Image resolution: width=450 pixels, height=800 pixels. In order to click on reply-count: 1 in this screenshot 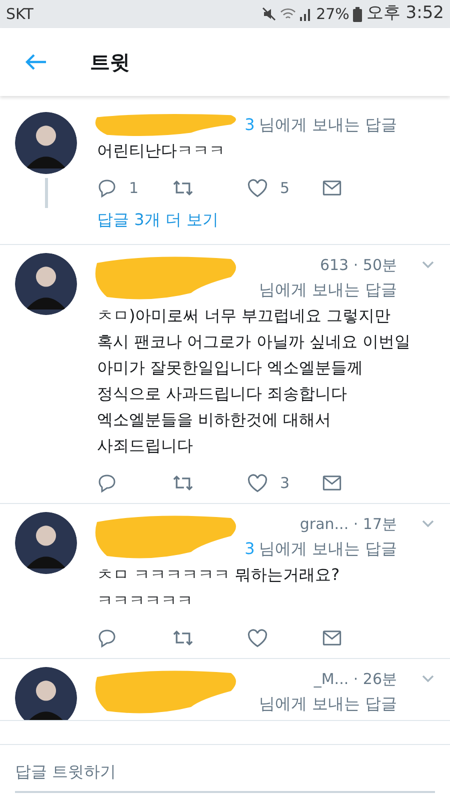, I will do `click(134, 188)`.